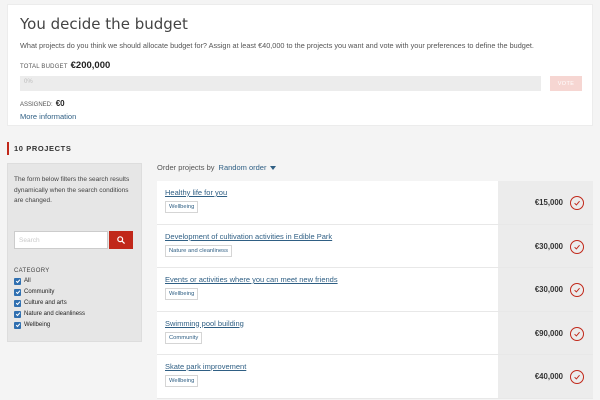 This screenshot has width=600, height=400. What do you see at coordinates (548, 376) in the screenshot?
I see `project-price: €40,000` at bounding box center [548, 376].